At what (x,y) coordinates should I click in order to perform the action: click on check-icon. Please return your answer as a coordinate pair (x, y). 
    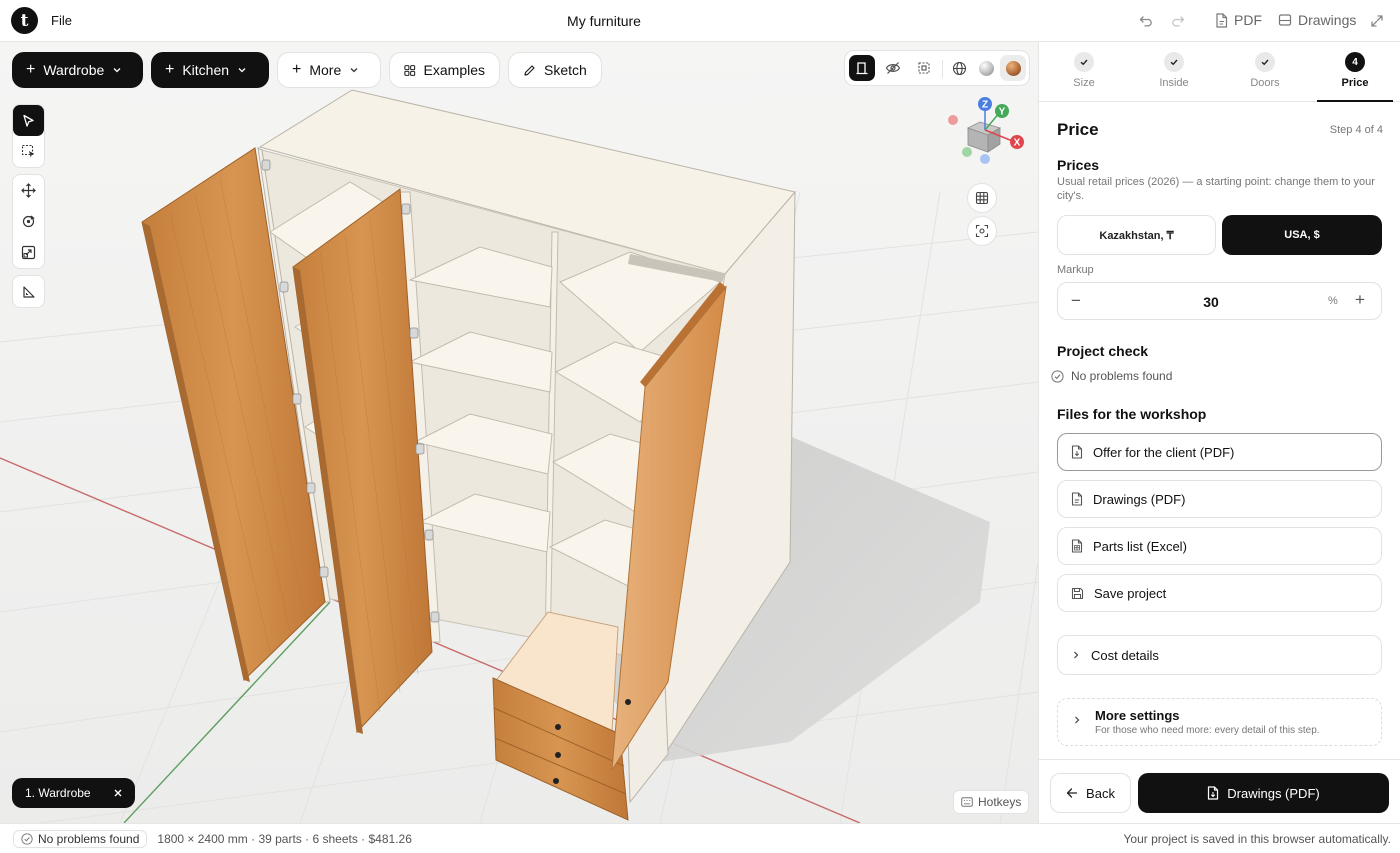
    Looking at the image, I should click on (1084, 62).